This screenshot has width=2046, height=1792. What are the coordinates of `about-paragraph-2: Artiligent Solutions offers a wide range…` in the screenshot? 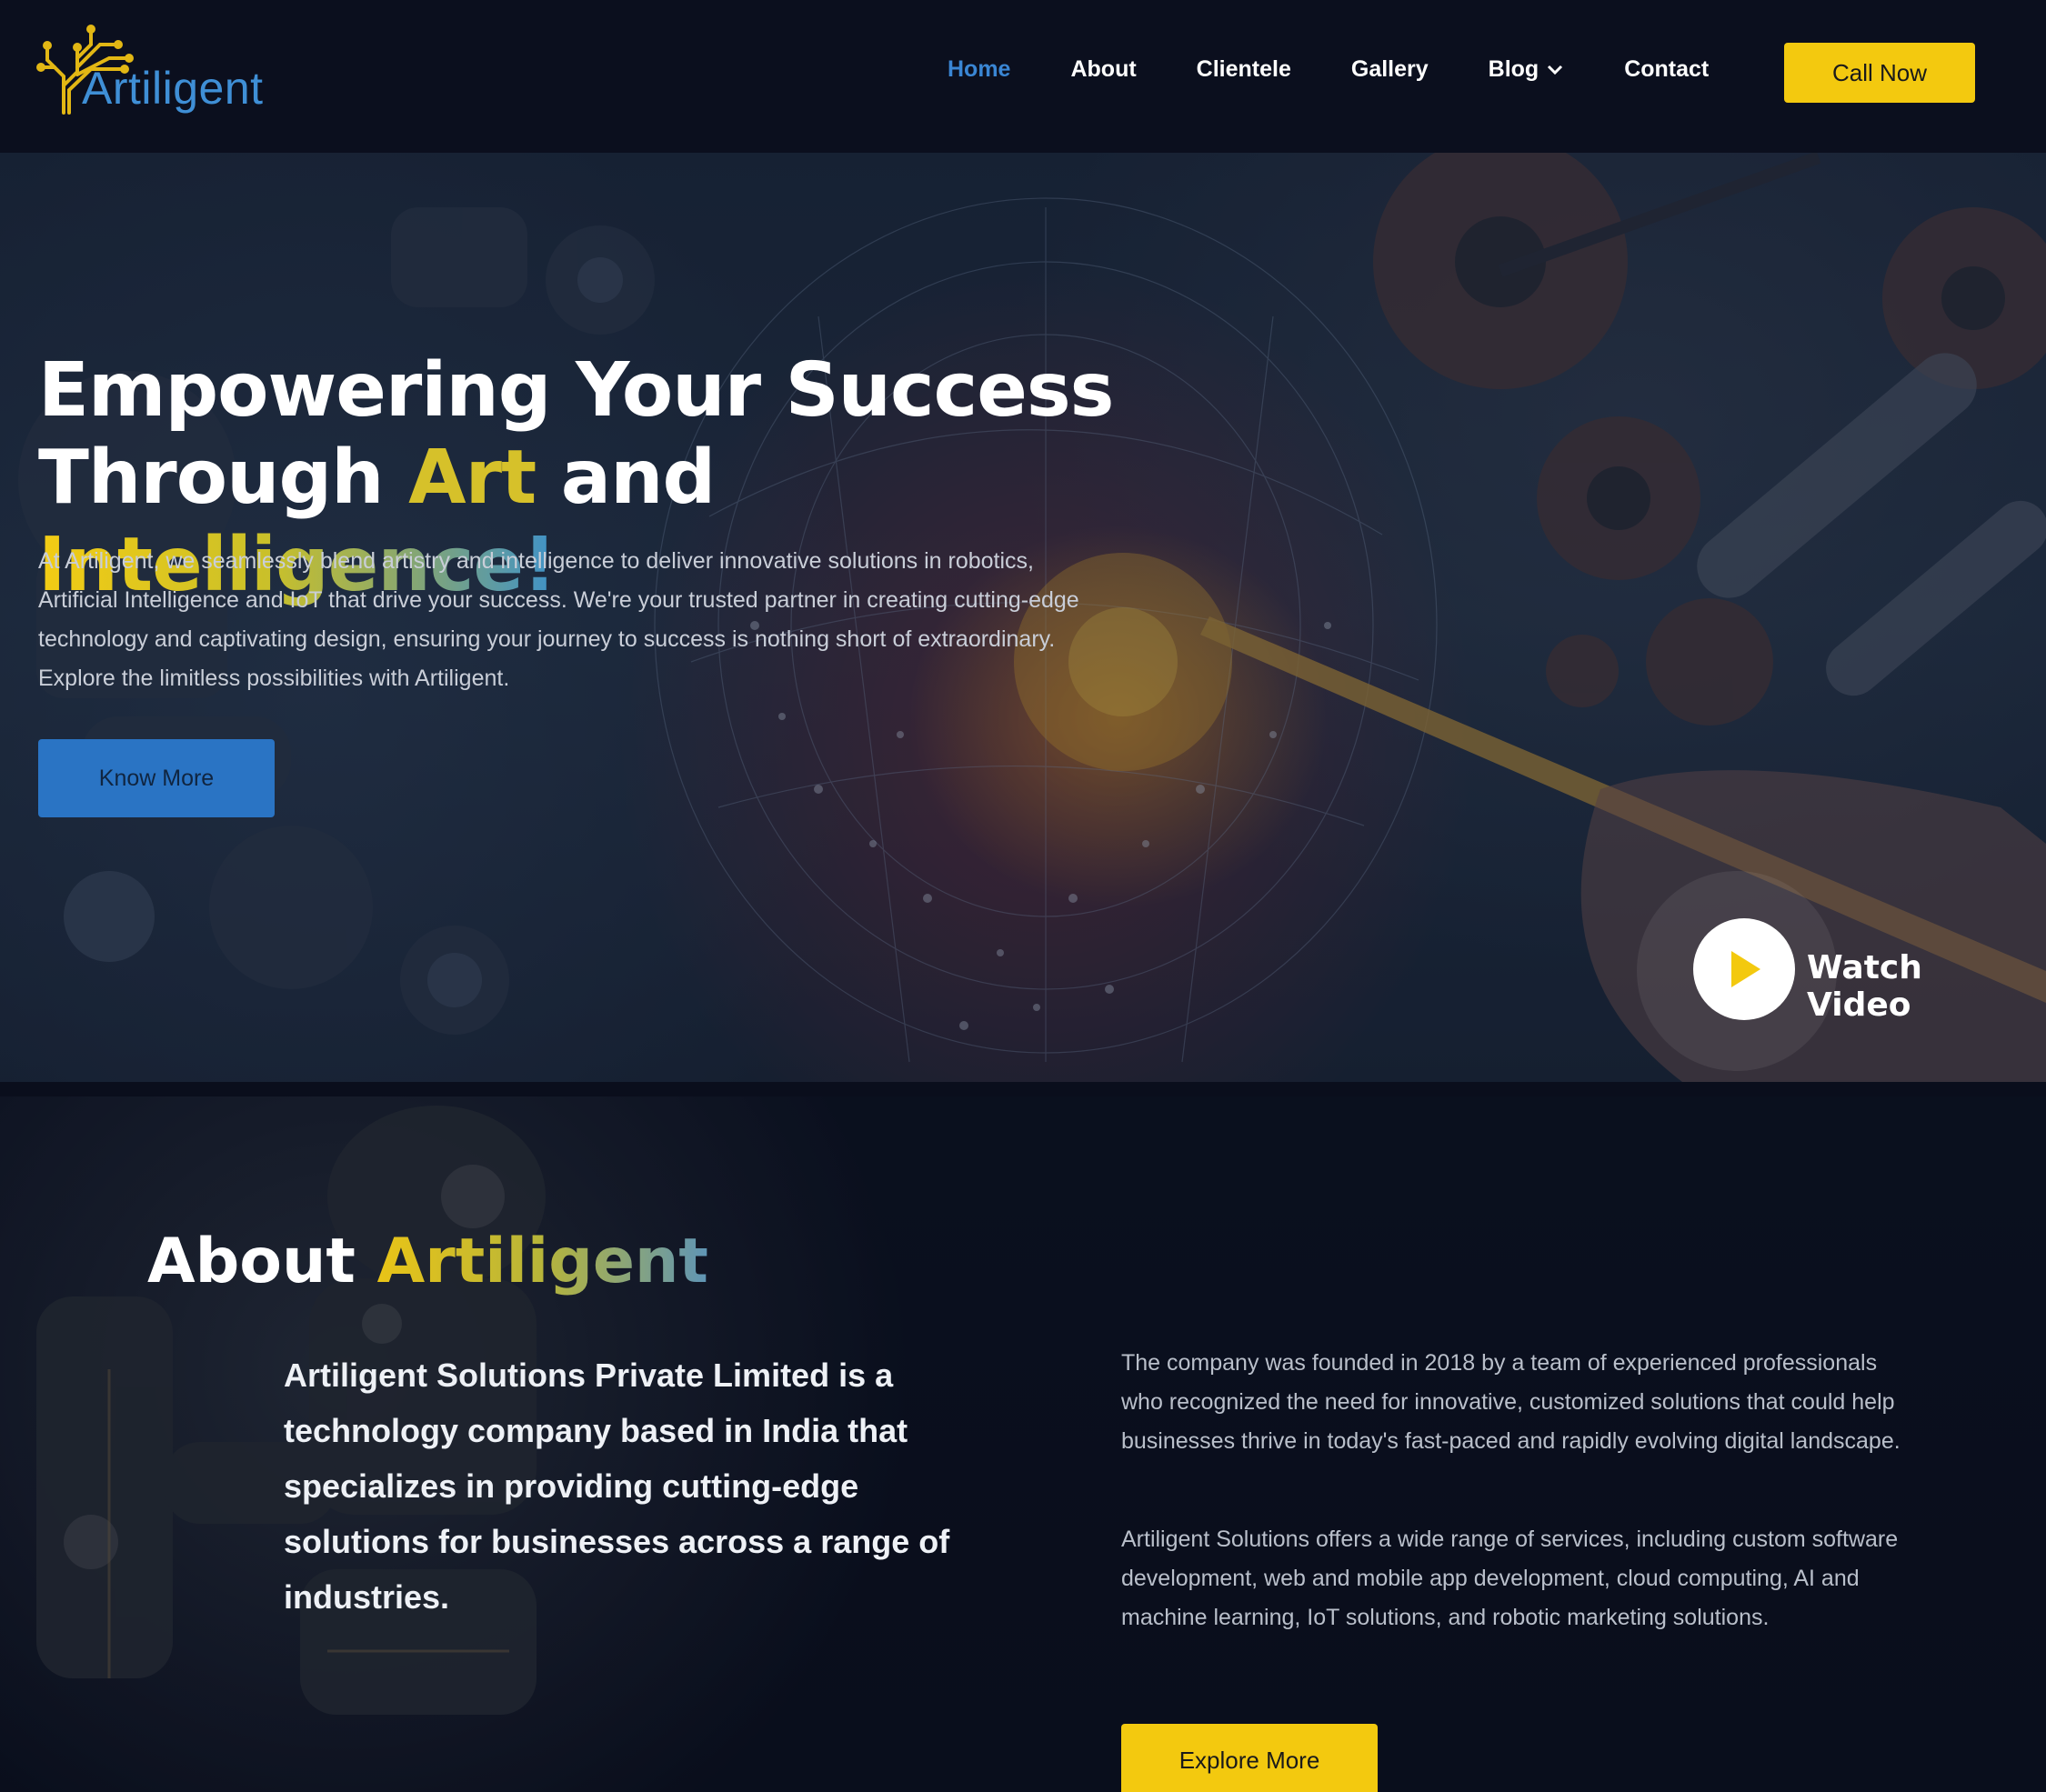 It's located at (1510, 1578).